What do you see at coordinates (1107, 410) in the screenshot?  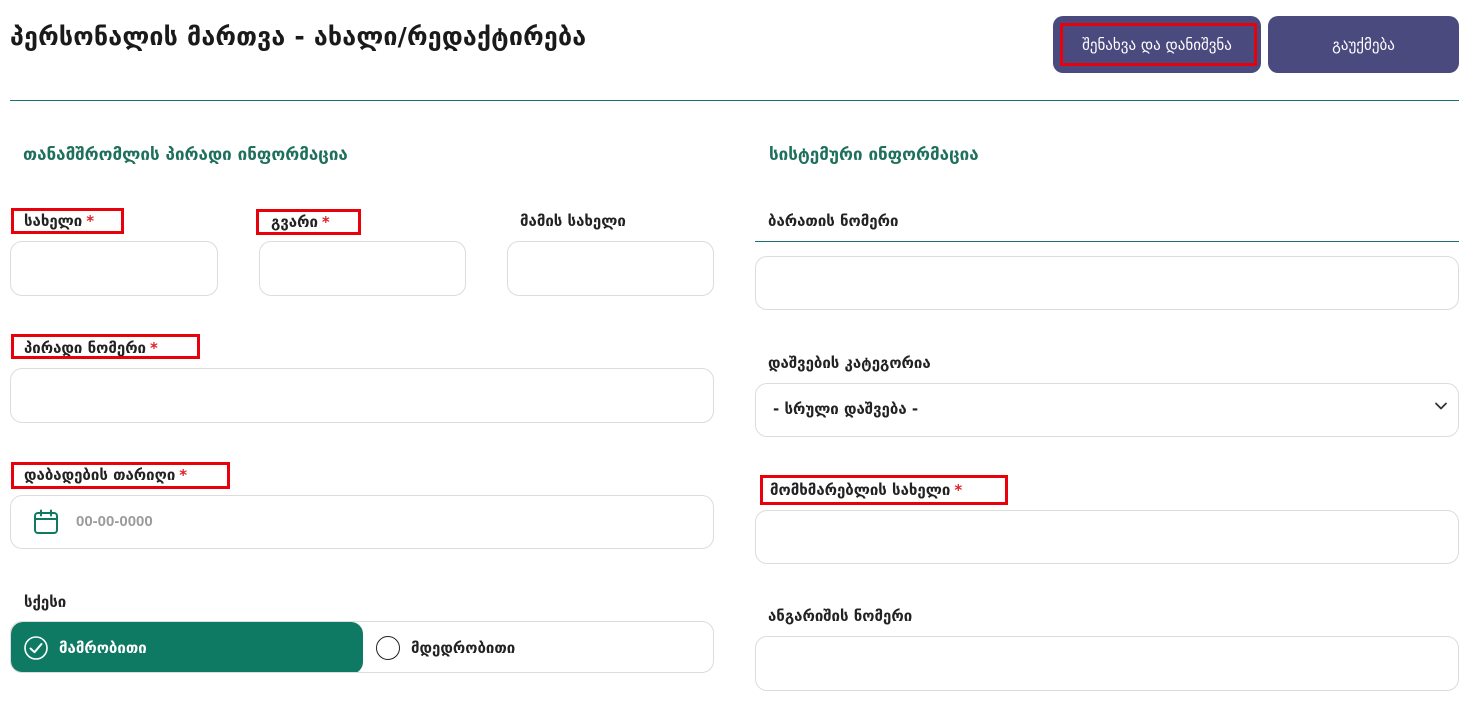 I see `access-category-select: - სრული დაშვება -` at bounding box center [1107, 410].